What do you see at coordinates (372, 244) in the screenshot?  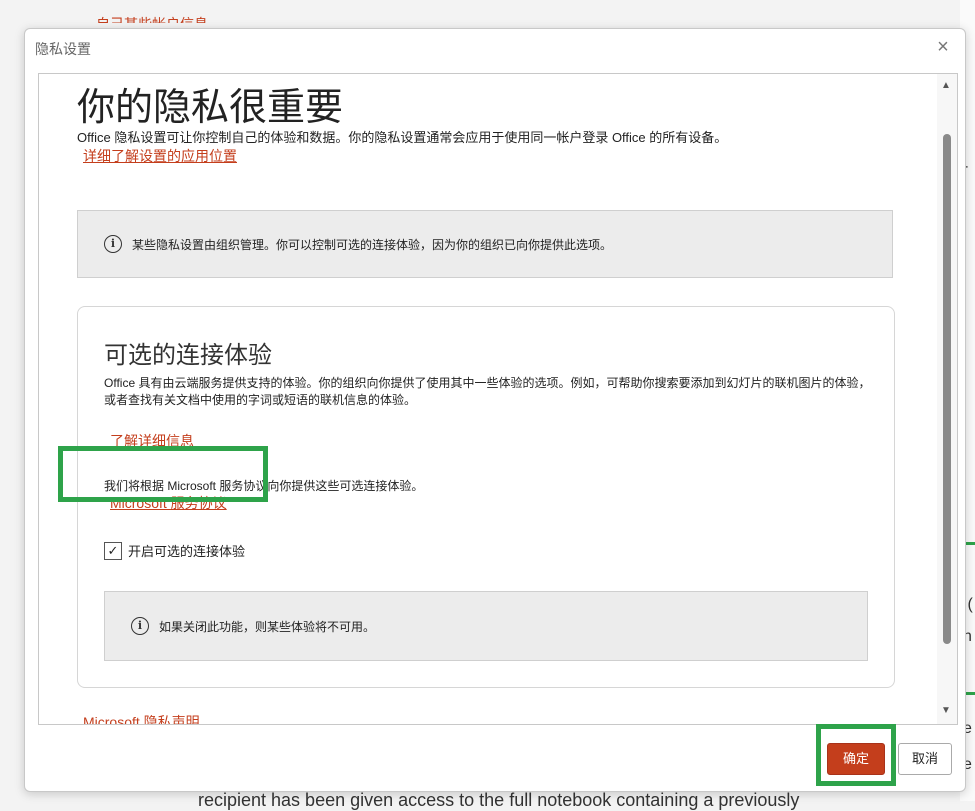 I see `org-notice-text: 某些隐私设置由组织管理。你可以控制可选的连接体验，因为你的组织已向你提供此选项。` at bounding box center [372, 244].